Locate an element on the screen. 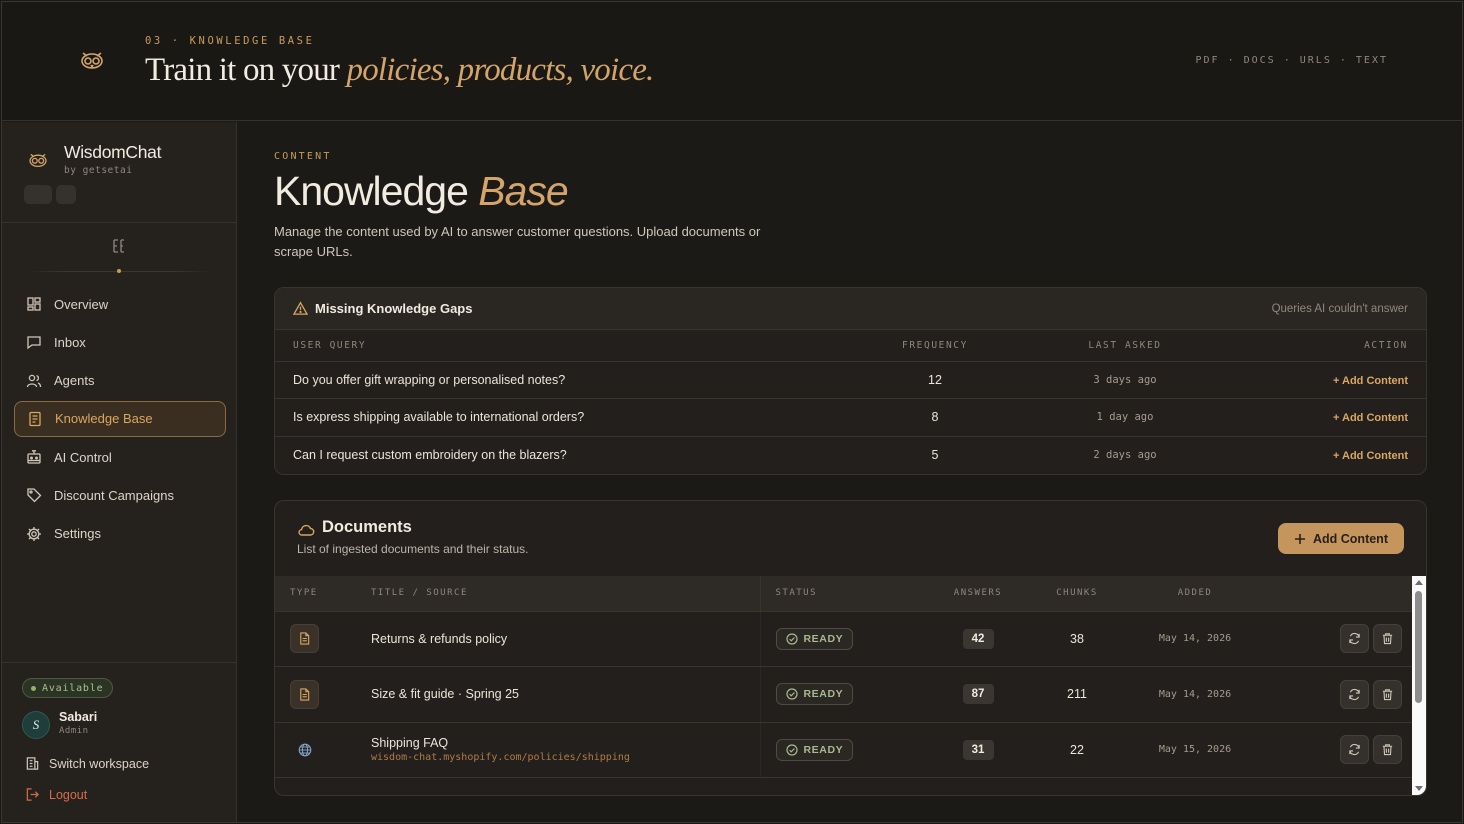  collapse-sidebar-icon is located at coordinates (119, 246).